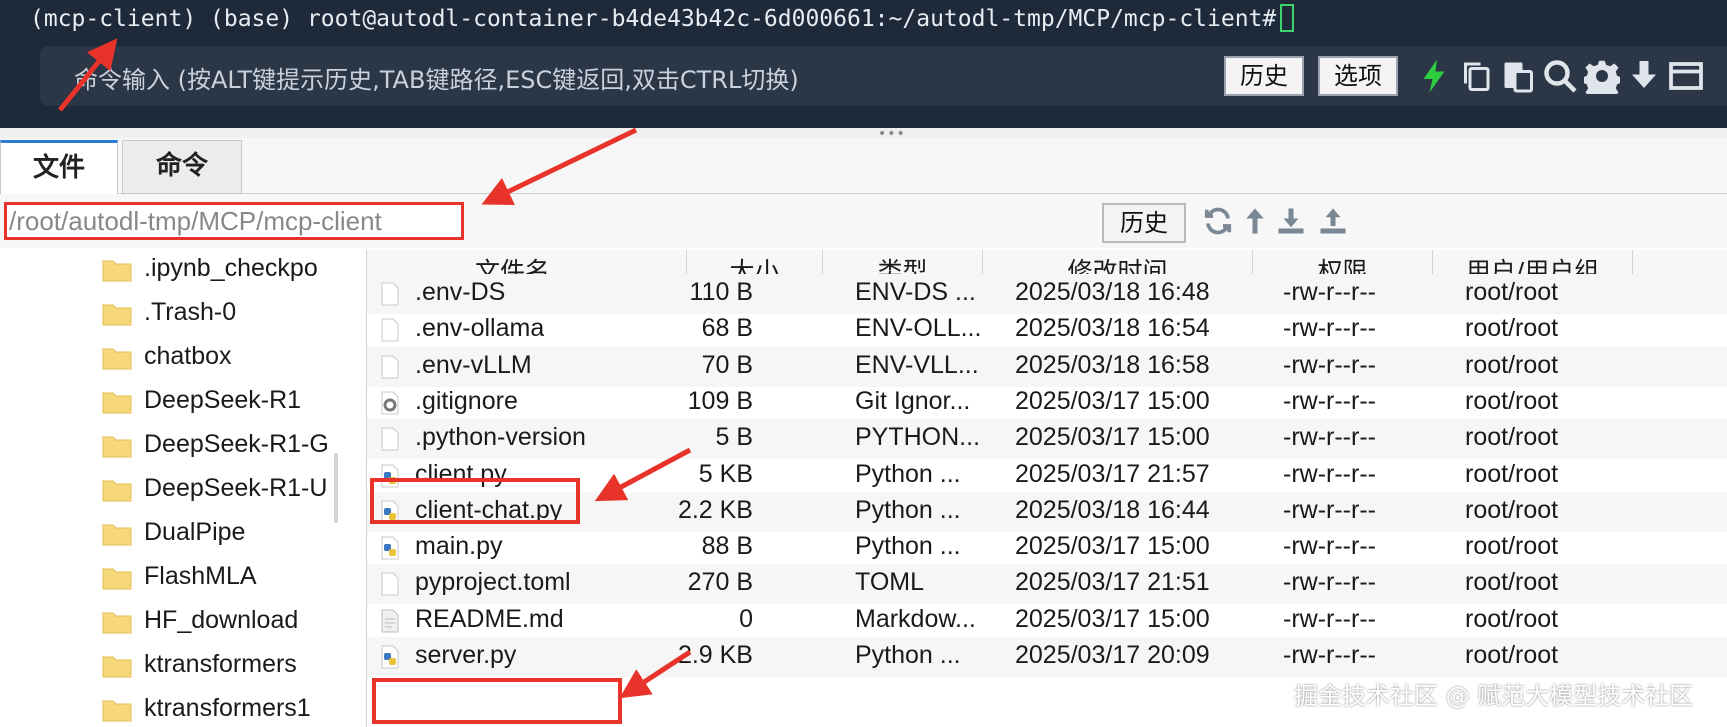  Describe the element at coordinates (655, 674) in the screenshot. I see `arrow-to-server` at that location.